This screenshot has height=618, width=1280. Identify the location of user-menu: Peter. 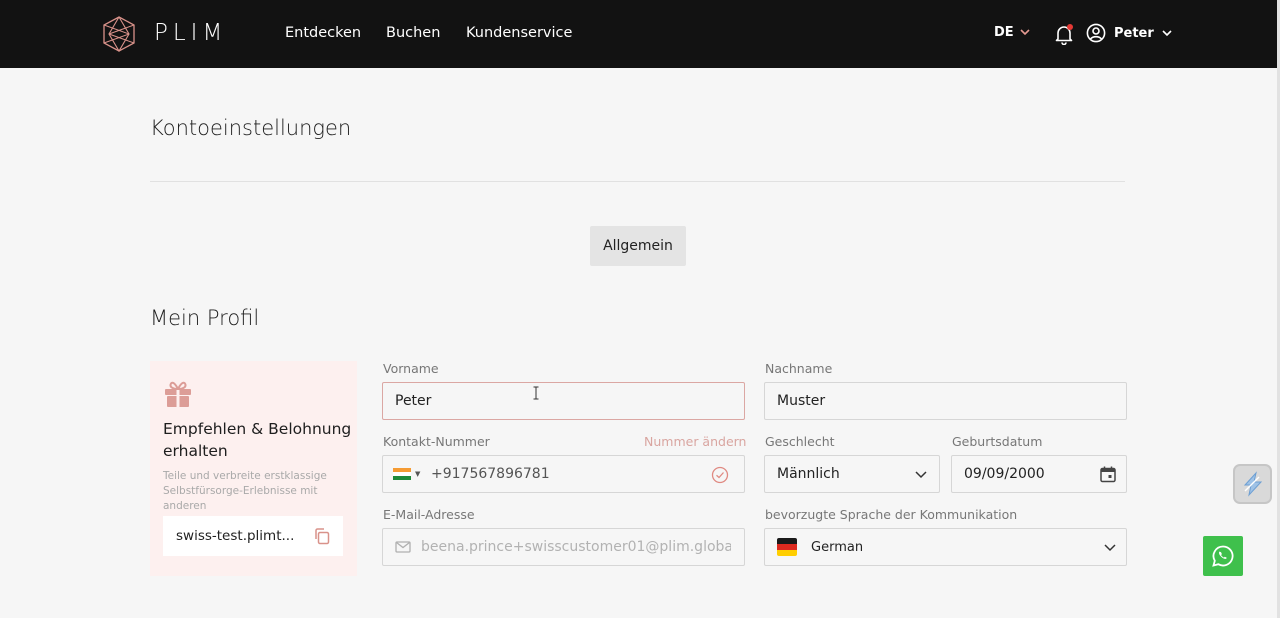
(1129, 33).